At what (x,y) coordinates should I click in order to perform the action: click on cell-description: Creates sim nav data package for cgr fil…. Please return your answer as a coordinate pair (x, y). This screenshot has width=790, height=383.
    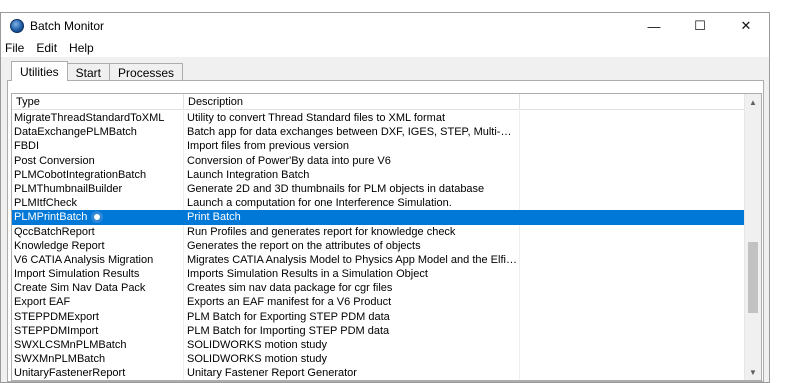
    Looking at the image, I should click on (352, 288).